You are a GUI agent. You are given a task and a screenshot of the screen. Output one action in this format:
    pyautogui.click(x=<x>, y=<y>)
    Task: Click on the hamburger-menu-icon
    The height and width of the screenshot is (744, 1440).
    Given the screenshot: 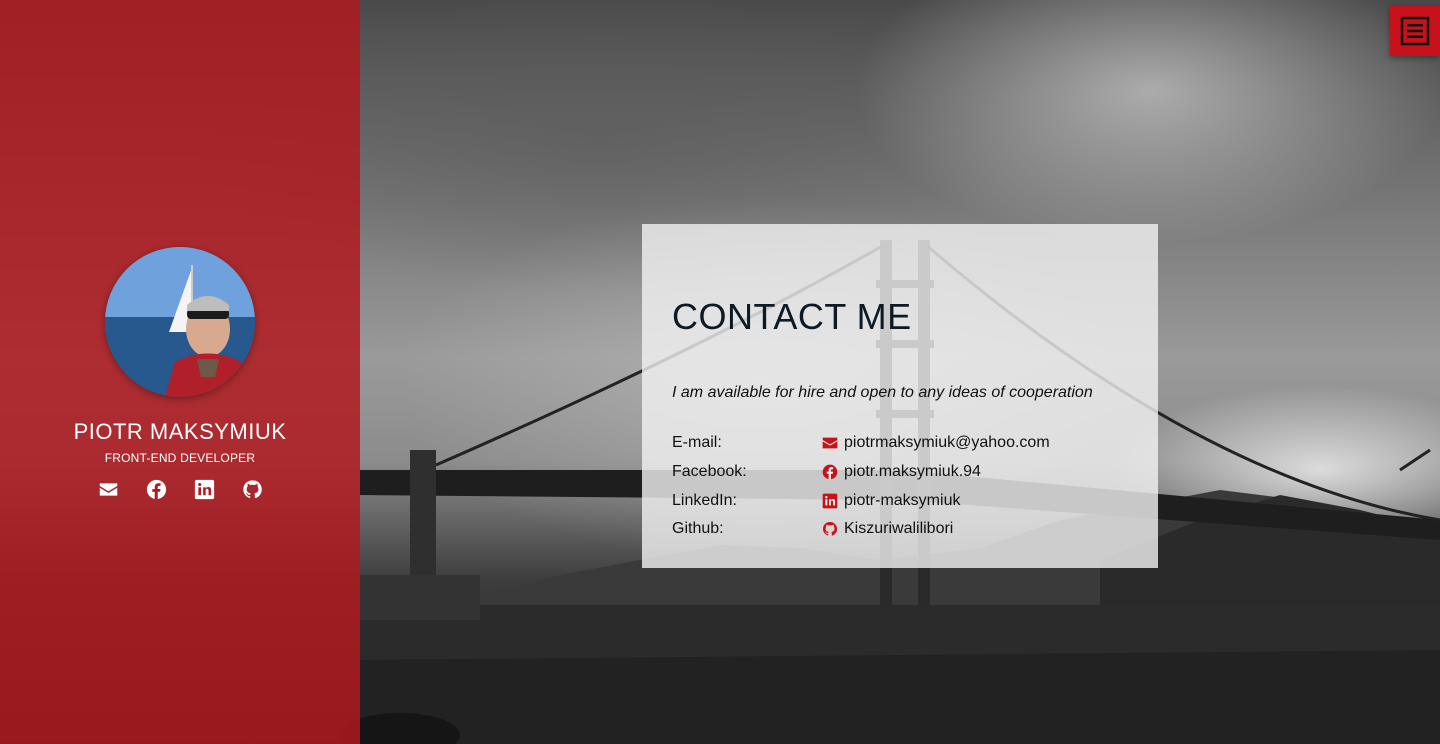 What is the action you would take?
    pyautogui.click(x=1415, y=31)
    